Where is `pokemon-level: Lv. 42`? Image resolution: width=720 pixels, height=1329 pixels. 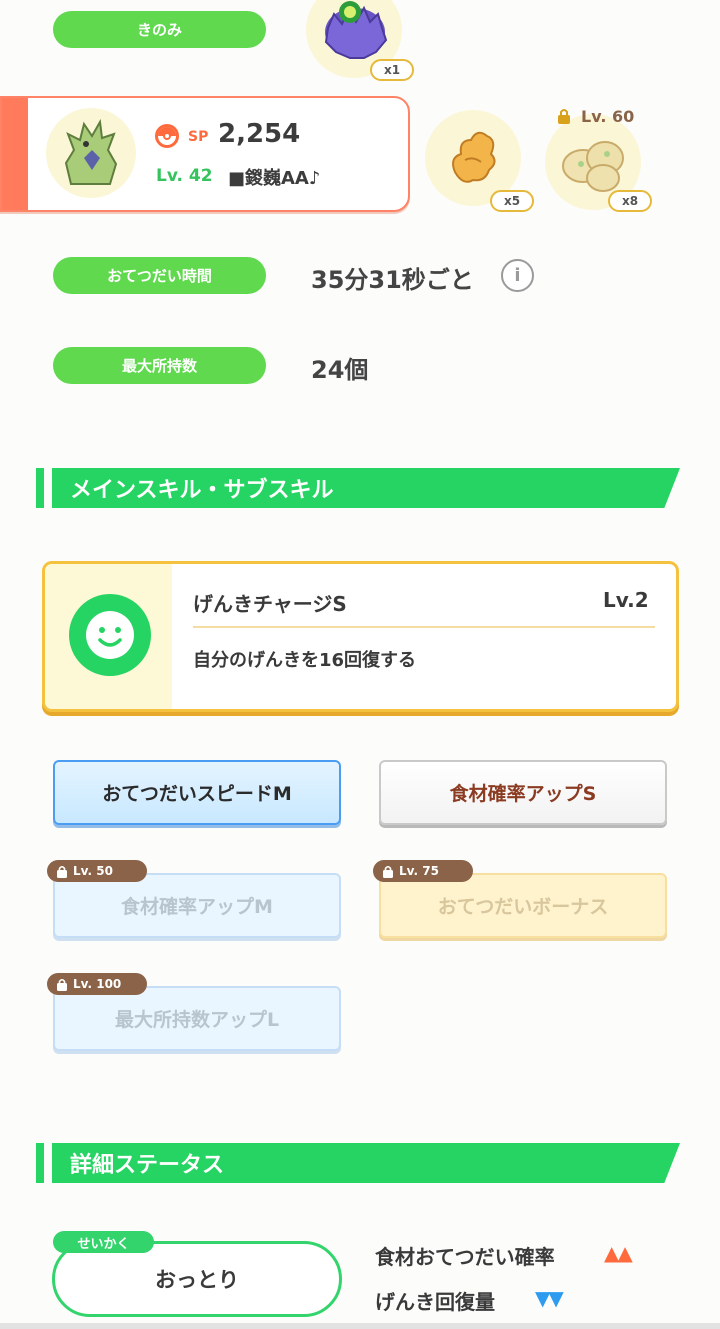 pokemon-level: Lv. 42 is located at coordinates (184, 176).